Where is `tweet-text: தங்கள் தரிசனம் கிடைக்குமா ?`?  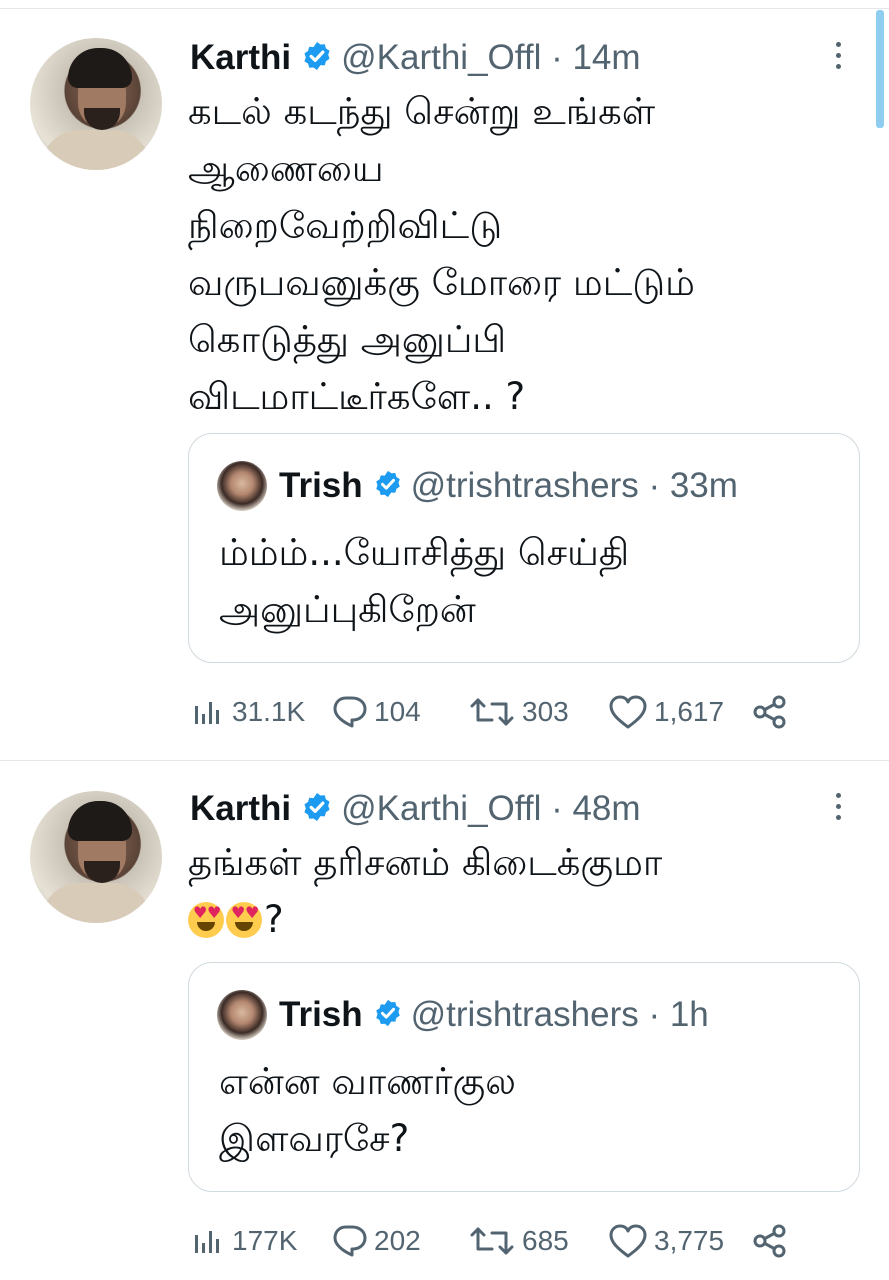 tweet-text: தங்கள் தரிசனம் கிடைக்குமா ? is located at coordinates (518, 891).